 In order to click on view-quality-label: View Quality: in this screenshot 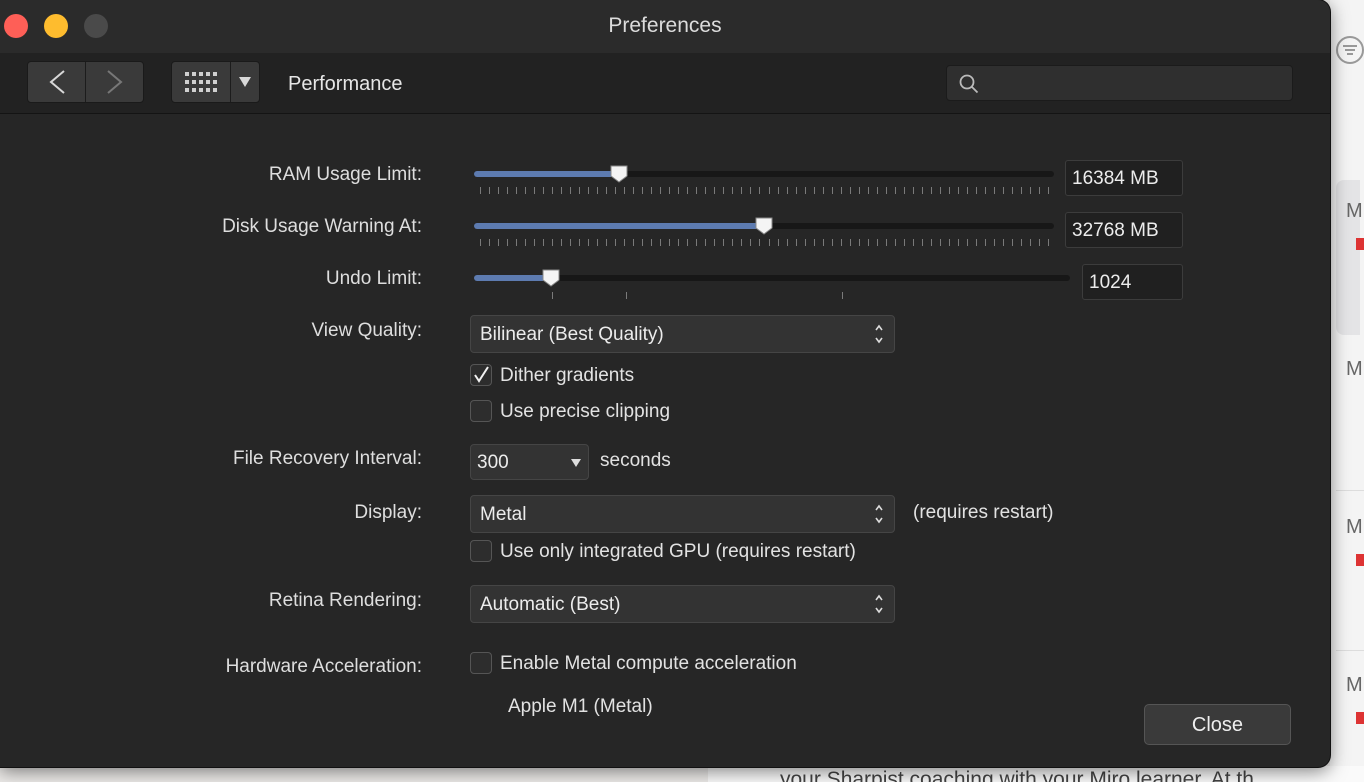, I will do `click(366, 330)`.